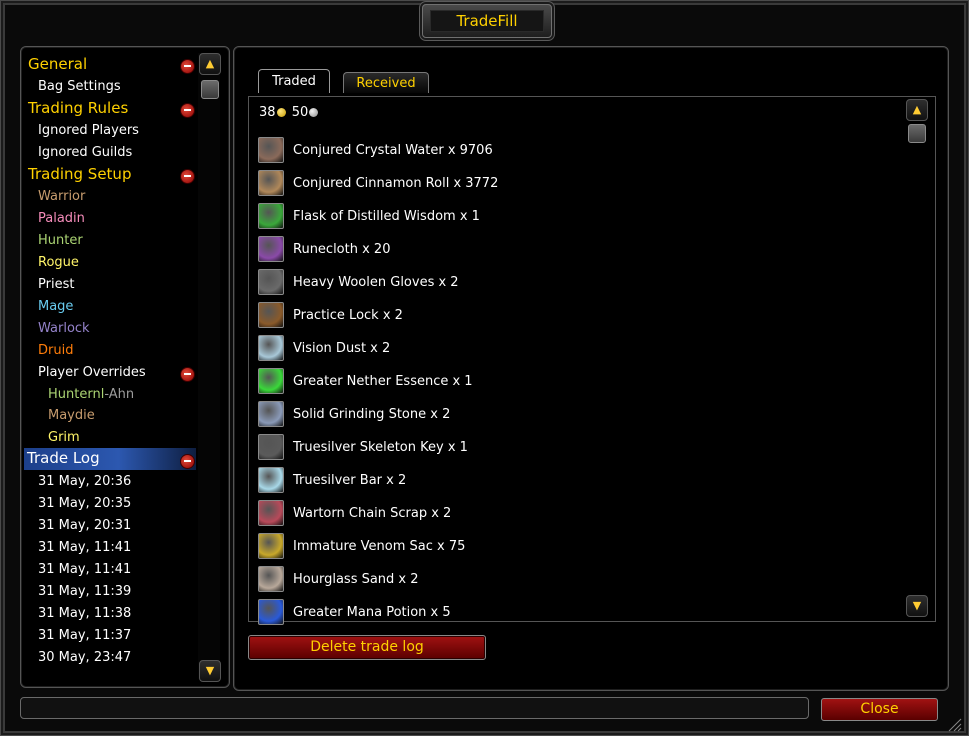 The height and width of the screenshot is (736, 969). What do you see at coordinates (393, 150) in the screenshot?
I see `item-label: Conjured Crystal Water x 9706` at bounding box center [393, 150].